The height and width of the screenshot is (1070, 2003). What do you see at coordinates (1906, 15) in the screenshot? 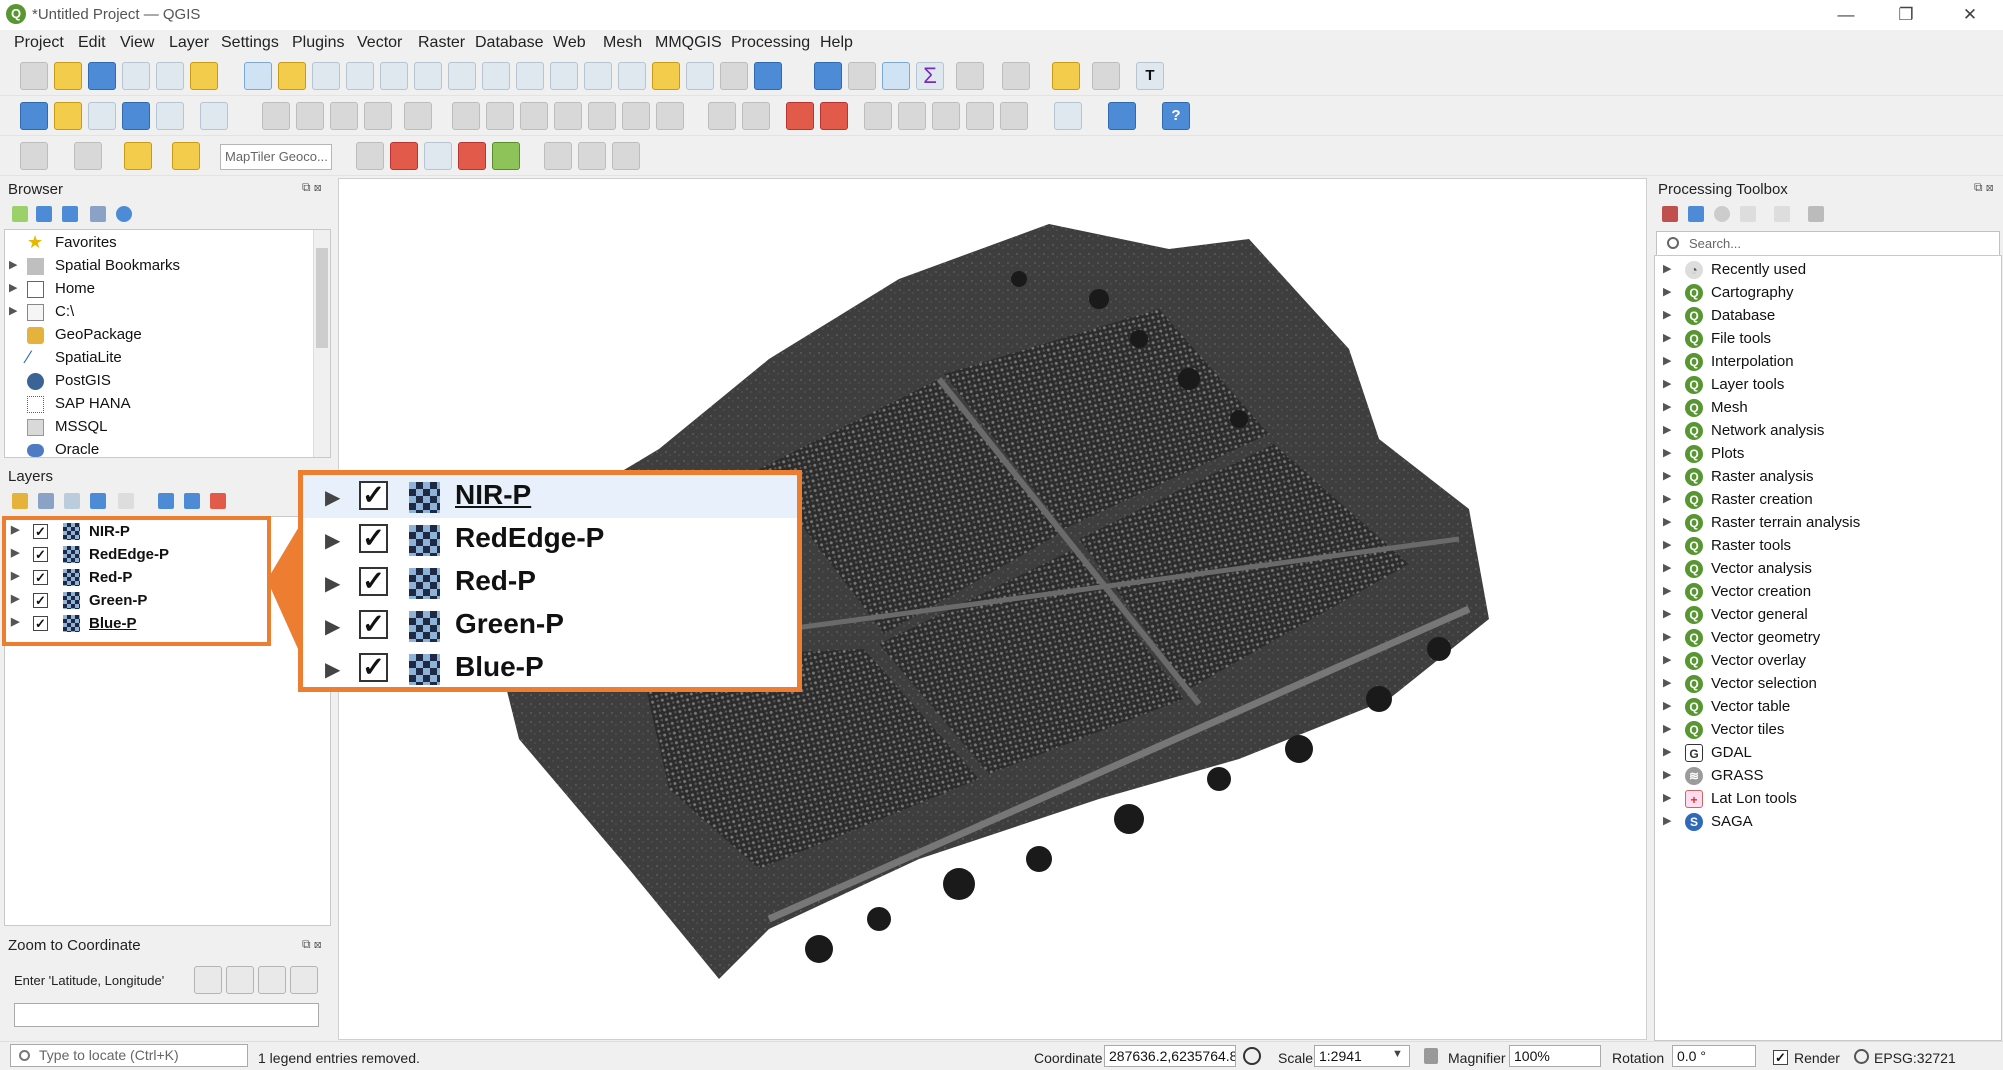
I see `restore-button: ❐` at bounding box center [1906, 15].